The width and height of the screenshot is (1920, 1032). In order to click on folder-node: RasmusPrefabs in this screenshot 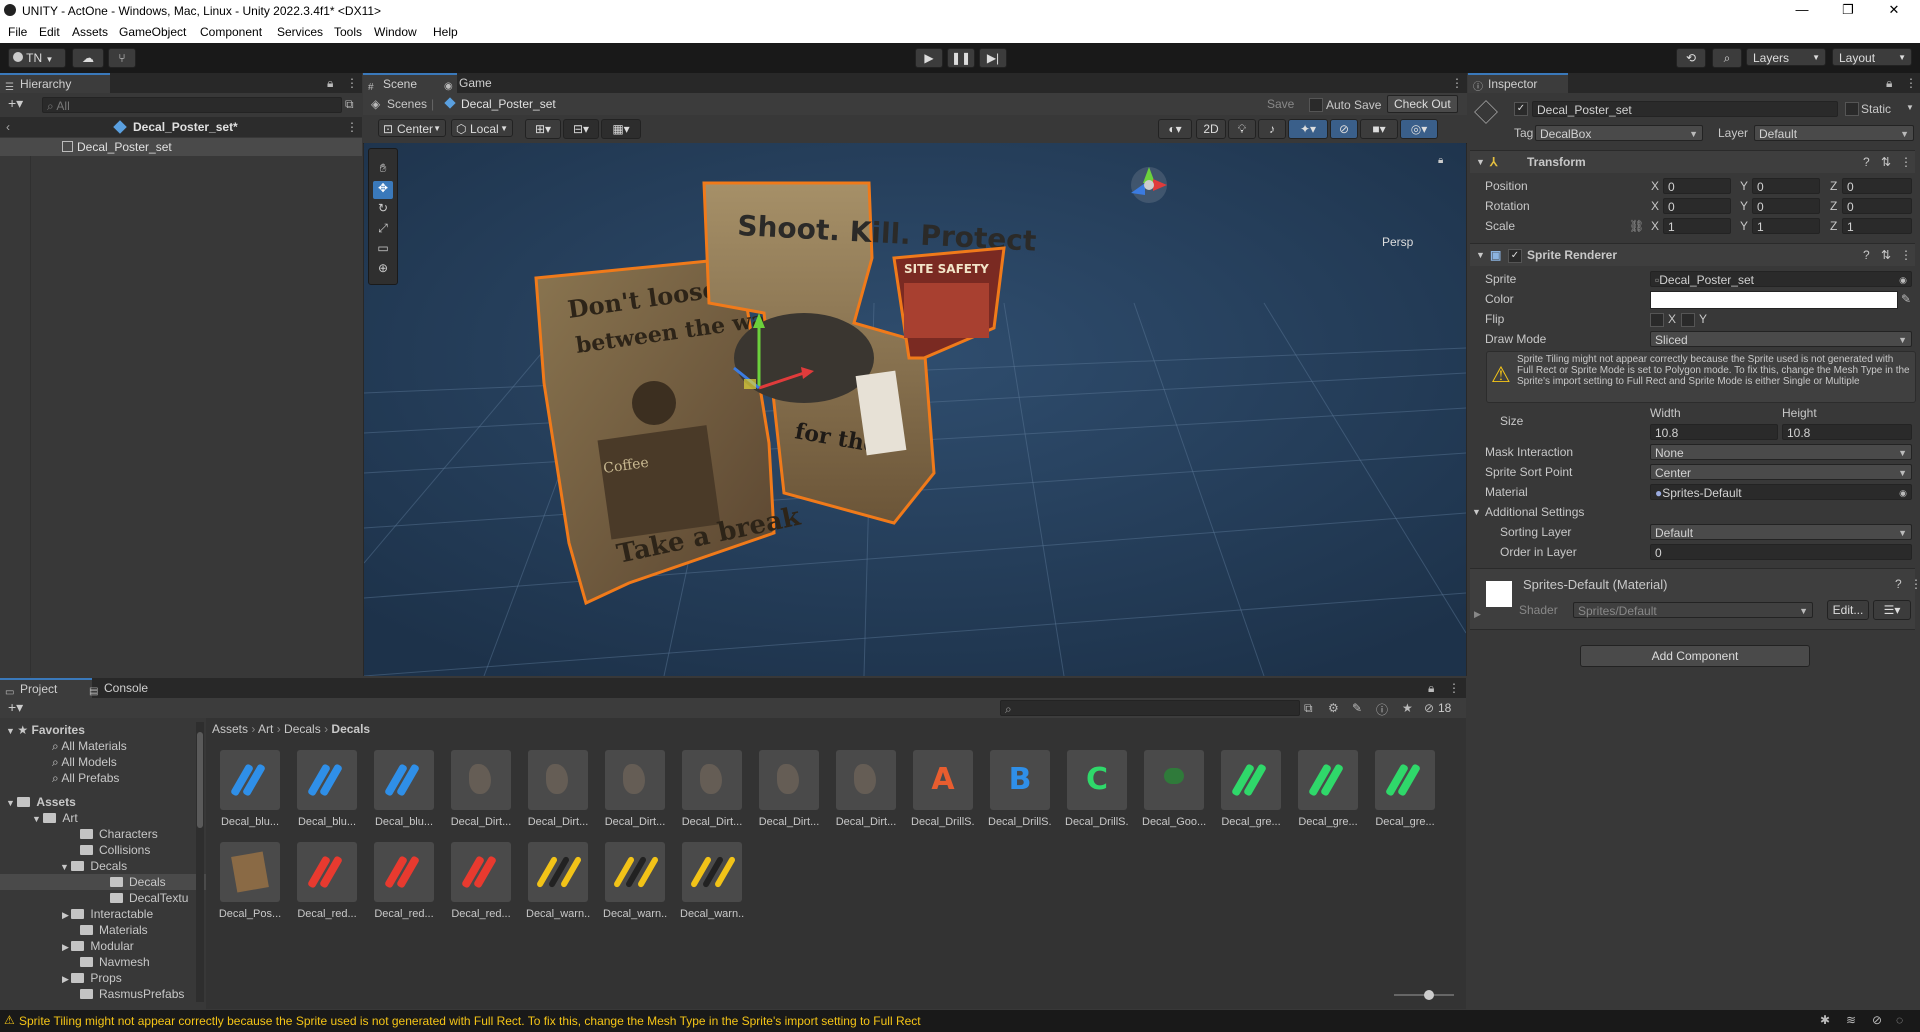, I will do `click(132, 994)`.